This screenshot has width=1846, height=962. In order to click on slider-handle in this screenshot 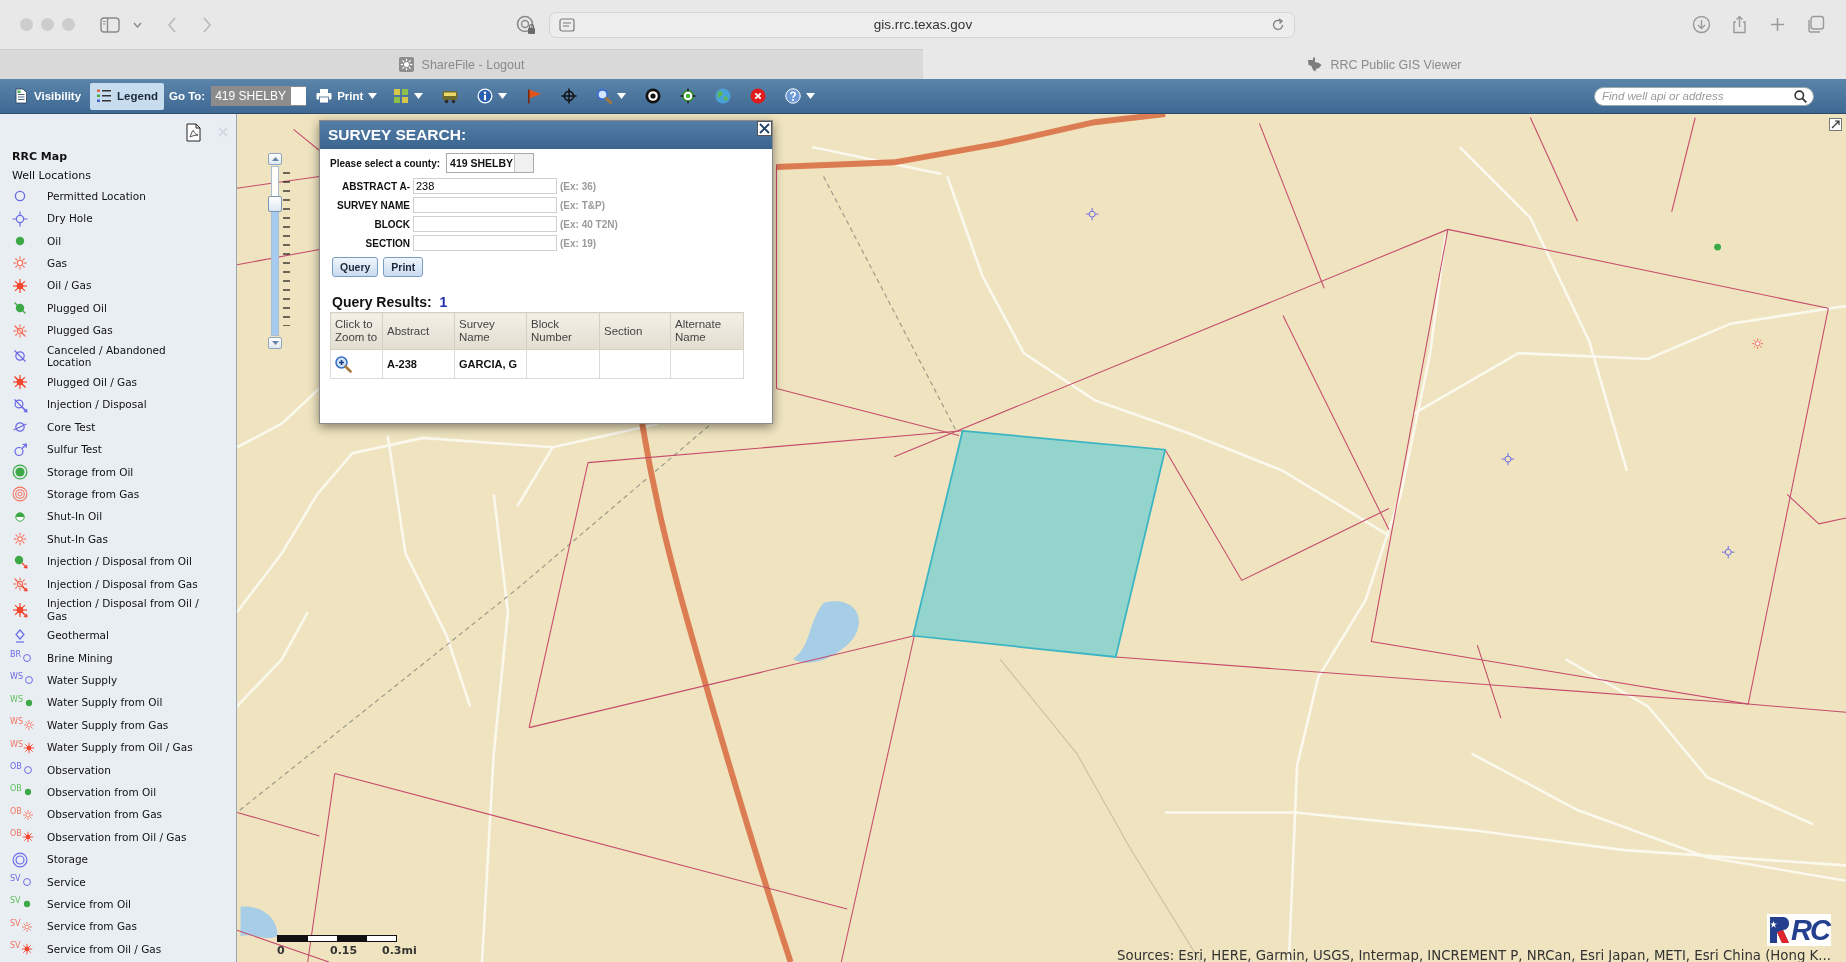, I will do `click(275, 203)`.